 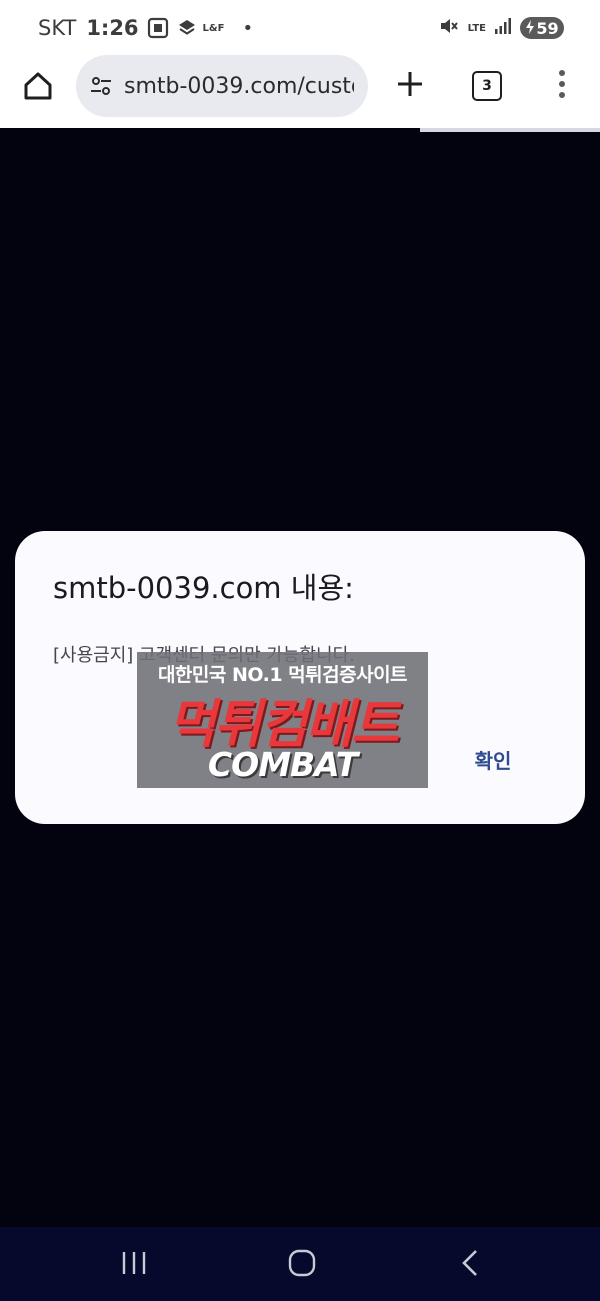 What do you see at coordinates (203, 588) in the screenshot?
I see `dialog-title: smtb-0039.com 내용:` at bounding box center [203, 588].